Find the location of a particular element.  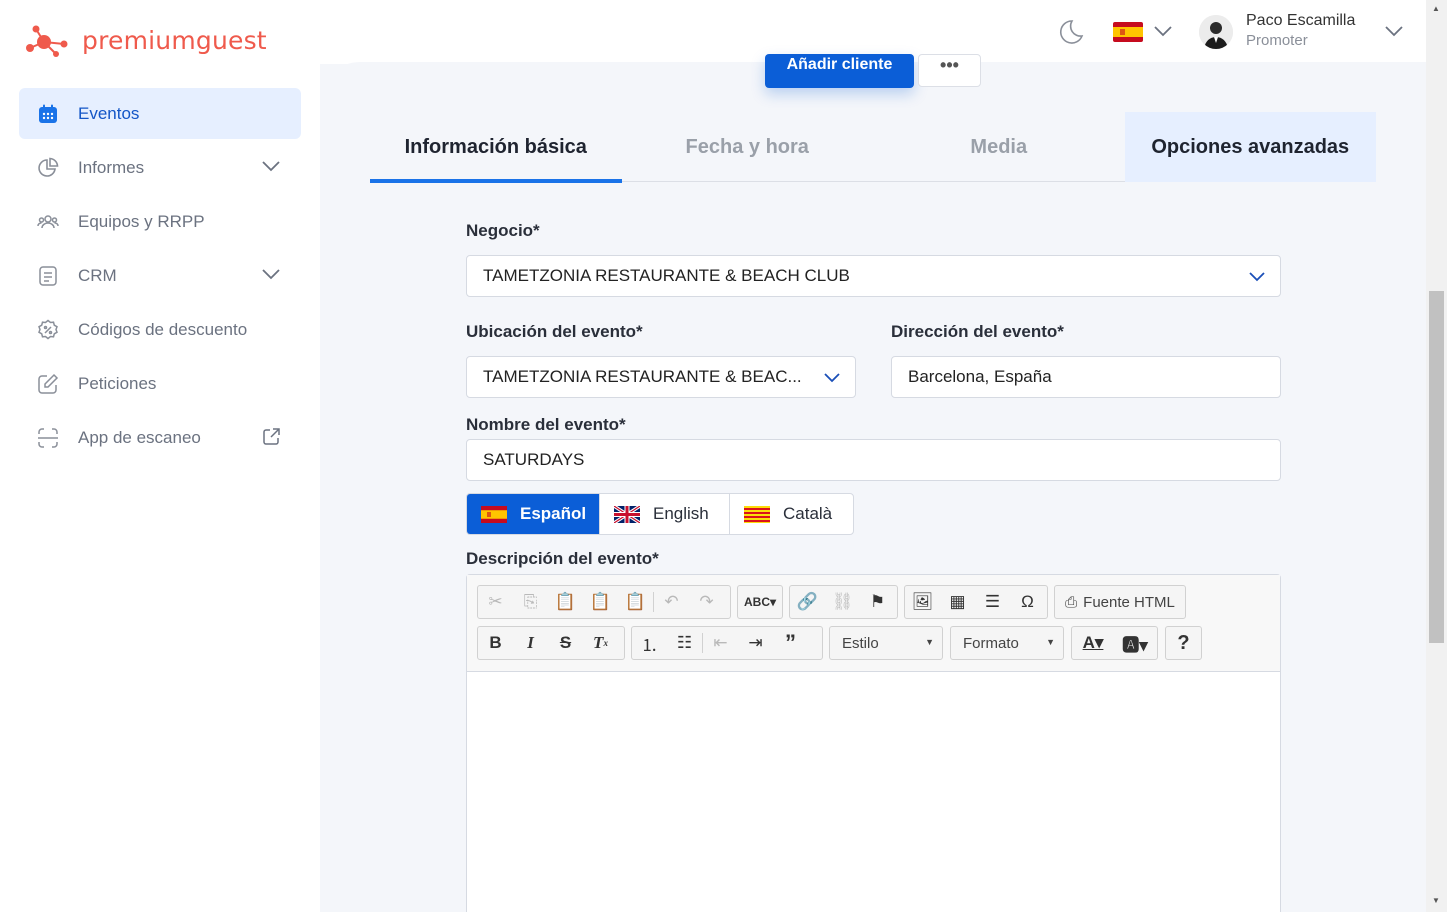

sidebar-item-label: Eventos is located at coordinates (109, 113).